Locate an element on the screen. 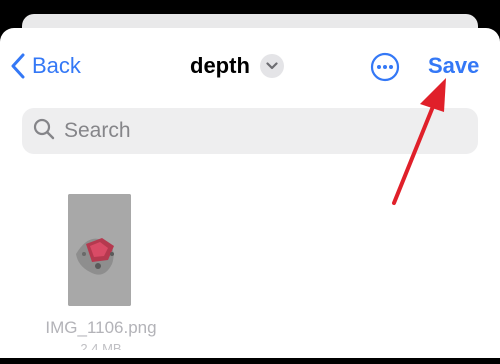 Image resolution: width=500 pixels, height=364 pixels. back-button: Back is located at coordinates (45, 66).